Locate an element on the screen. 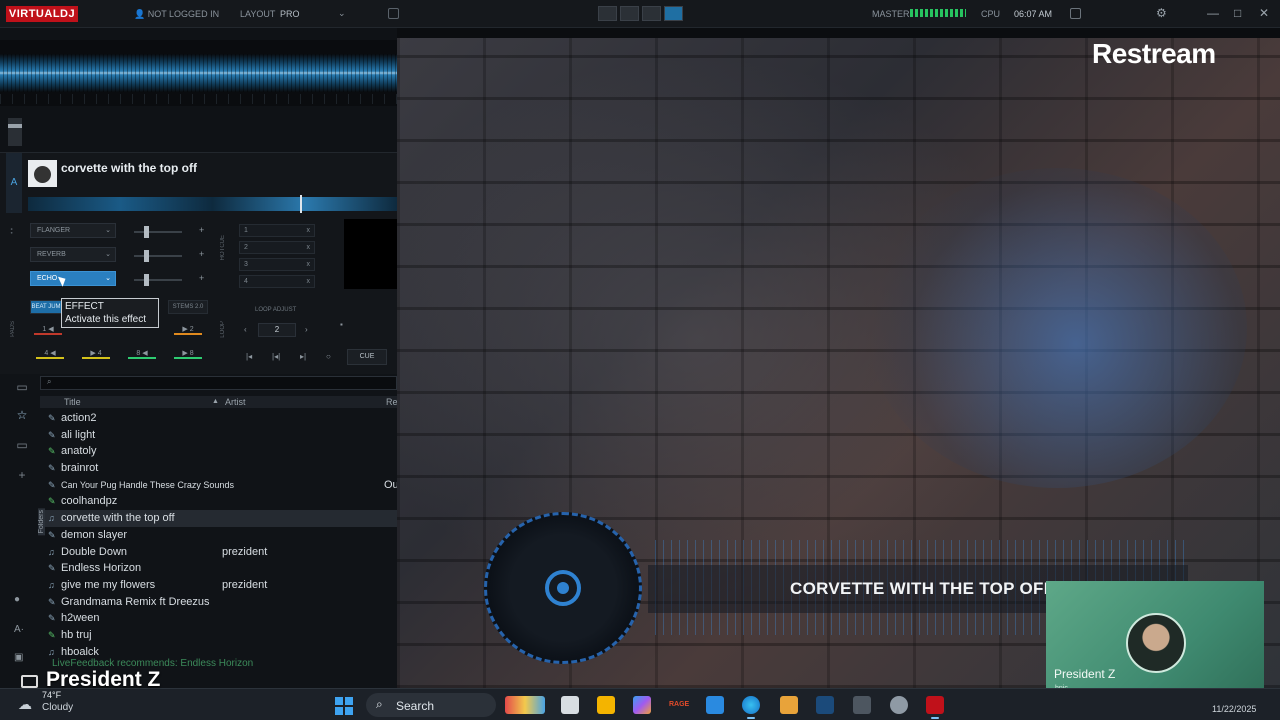 The width and height of the screenshot is (1280, 720). track-row: ✎ h2ween is located at coordinates (220, 618).